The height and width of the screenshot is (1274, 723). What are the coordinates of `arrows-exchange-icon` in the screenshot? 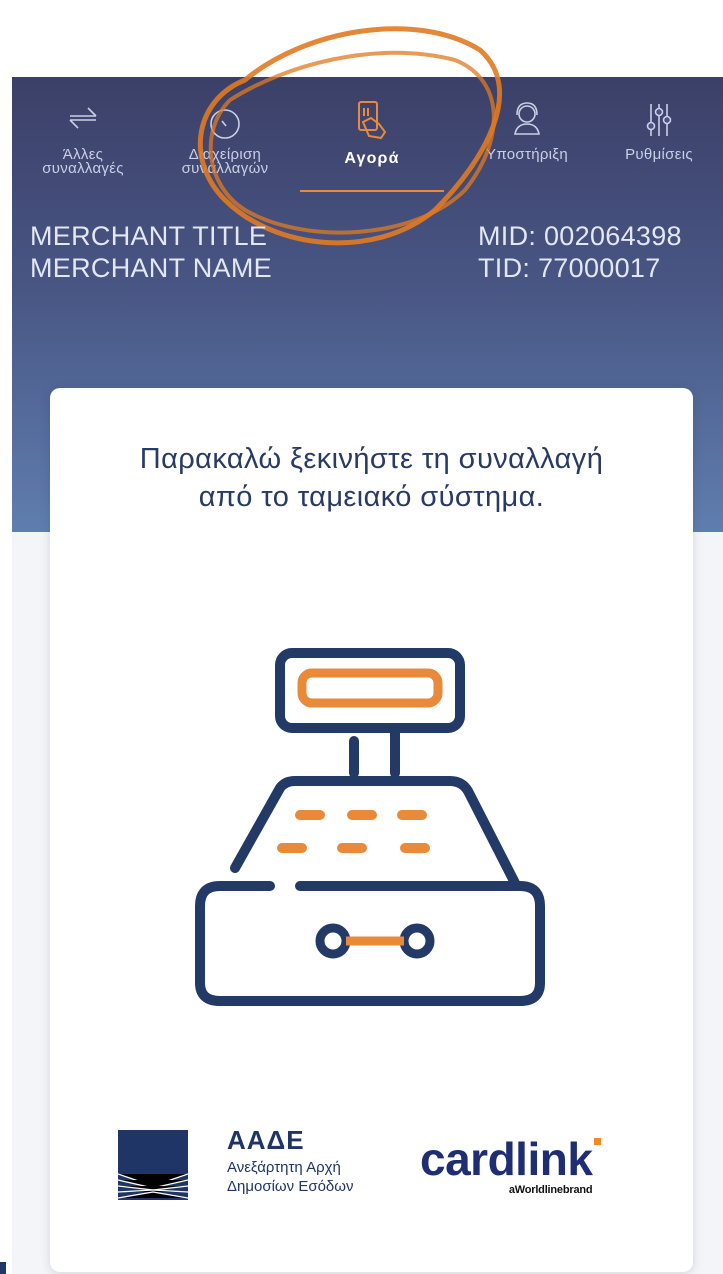 It's located at (83, 118).